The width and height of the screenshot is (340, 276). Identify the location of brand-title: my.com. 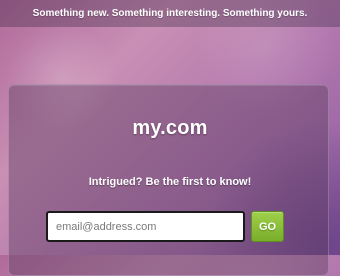
(170, 128).